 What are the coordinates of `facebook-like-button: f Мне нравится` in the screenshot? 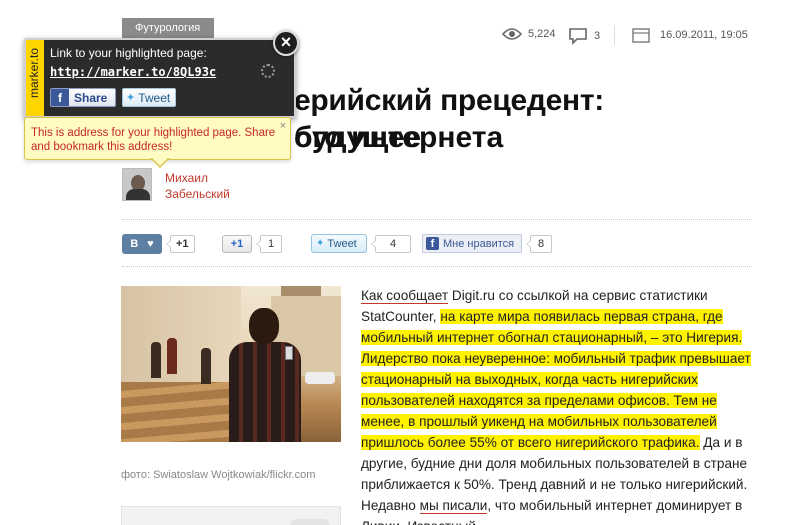 It's located at (472, 243).